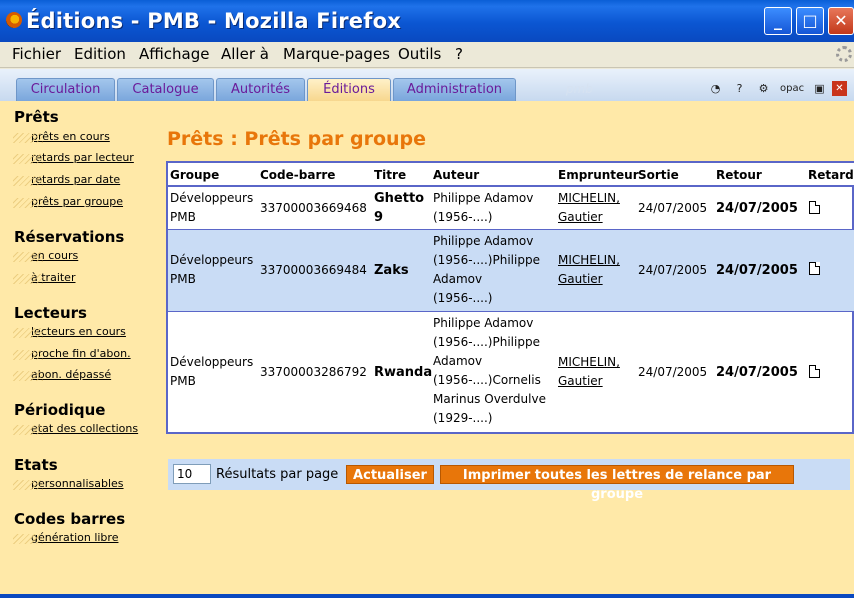 The image size is (854, 598). I want to click on sidebar-link-a-traiter: à traiter, so click(43, 277).